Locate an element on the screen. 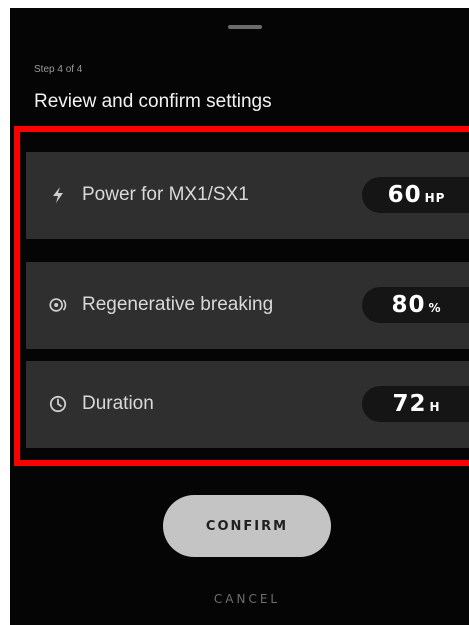 The height and width of the screenshot is (625, 469). page-title: Review and confirm settings is located at coordinates (153, 101).